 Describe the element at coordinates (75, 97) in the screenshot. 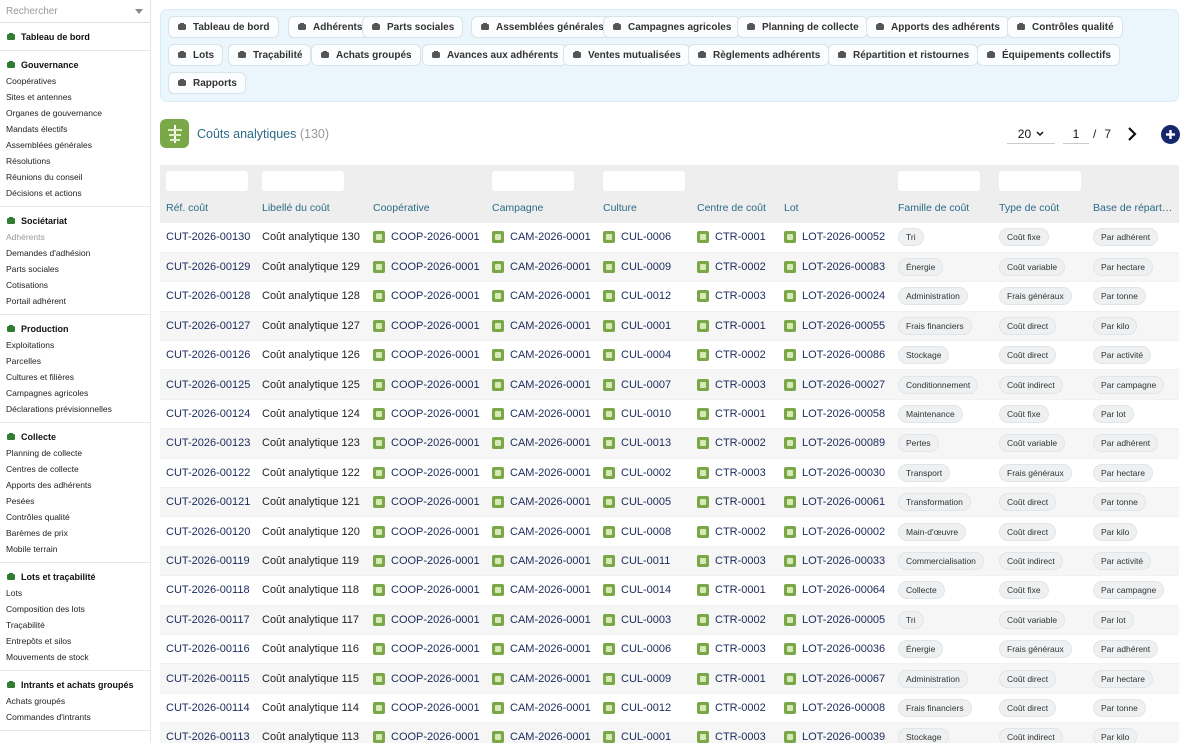

I see `sidebar-item: Sites et antennes` at that location.